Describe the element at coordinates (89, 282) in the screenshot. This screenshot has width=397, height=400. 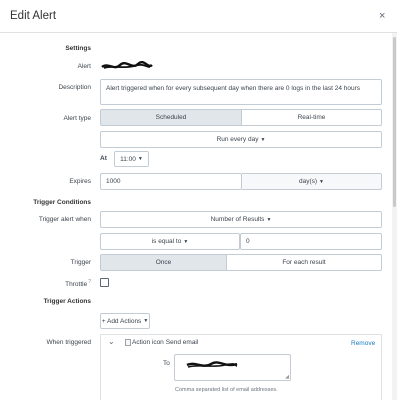
I see `help-icon: ?` at that location.